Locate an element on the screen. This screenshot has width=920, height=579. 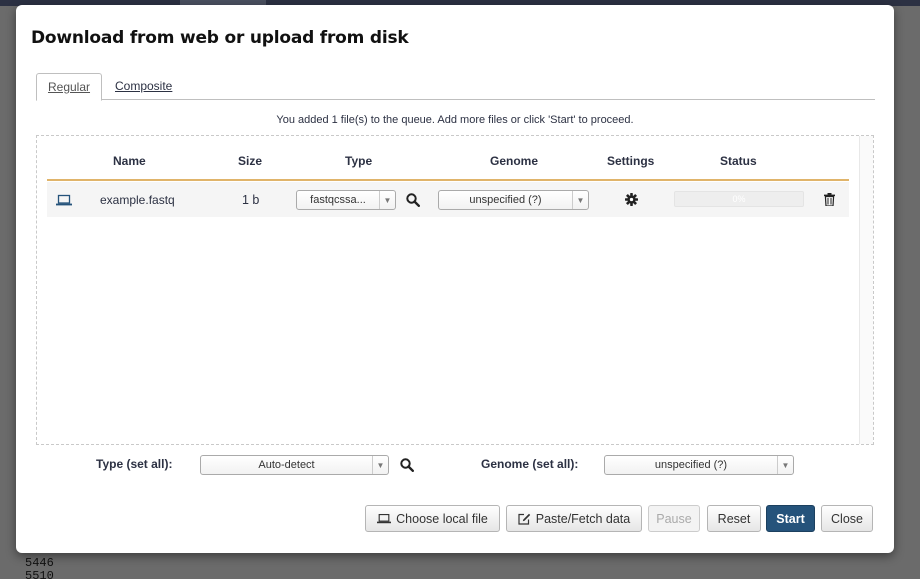
genome-set-all-label: Genome (set all): is located at coordinates (530, 464).